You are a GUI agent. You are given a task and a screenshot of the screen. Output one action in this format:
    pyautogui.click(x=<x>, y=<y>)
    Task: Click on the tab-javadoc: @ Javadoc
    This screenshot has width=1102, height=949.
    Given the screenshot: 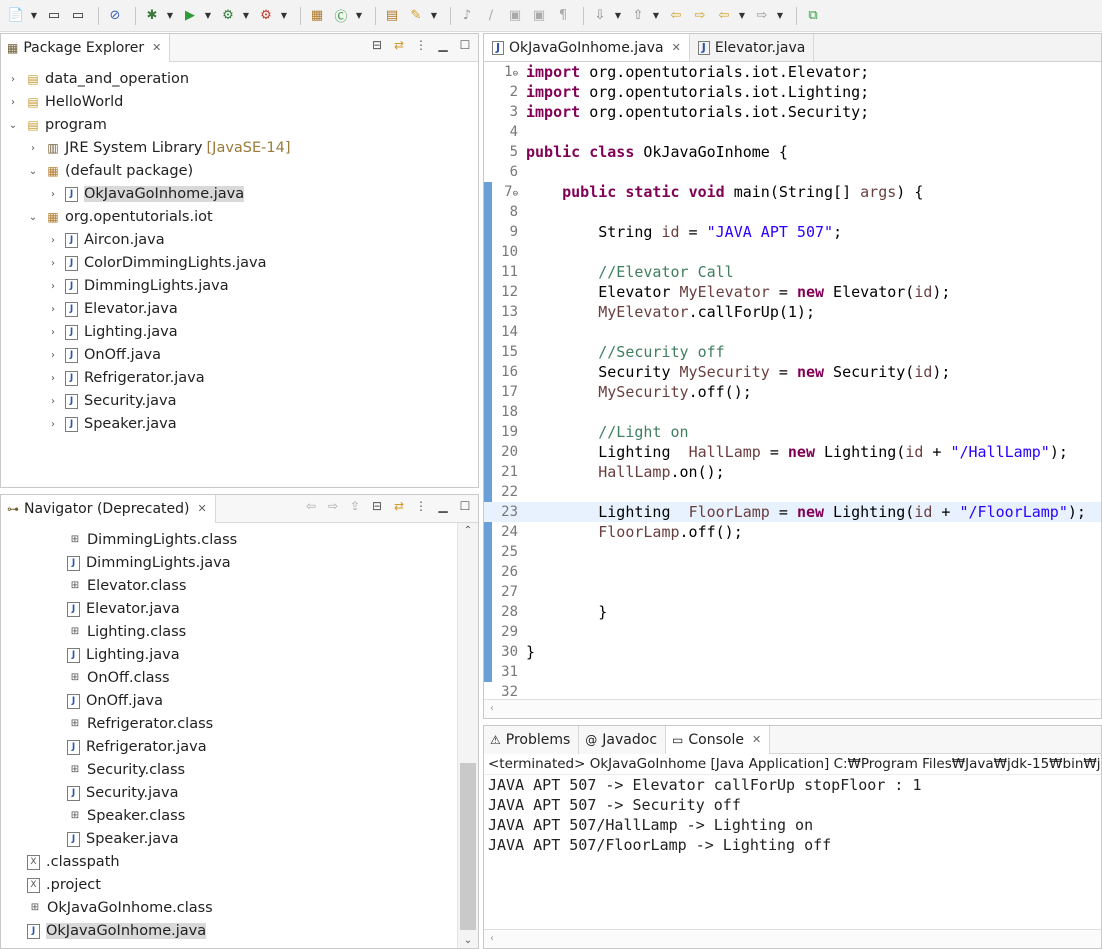 What is the action you would take?
    pyautogui.click(x=623, y=740)
    